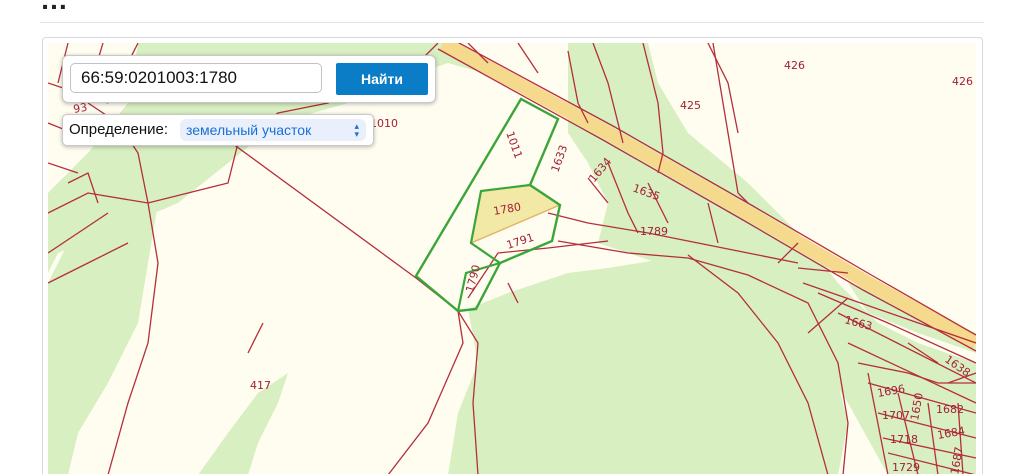 Image resolution: width=1024 pixels, height=474 pixels. What do you see at coordinates (896, 415) in the screenshot?
I see `plot-label-1707: 1707` at bounding box center [896, 415].